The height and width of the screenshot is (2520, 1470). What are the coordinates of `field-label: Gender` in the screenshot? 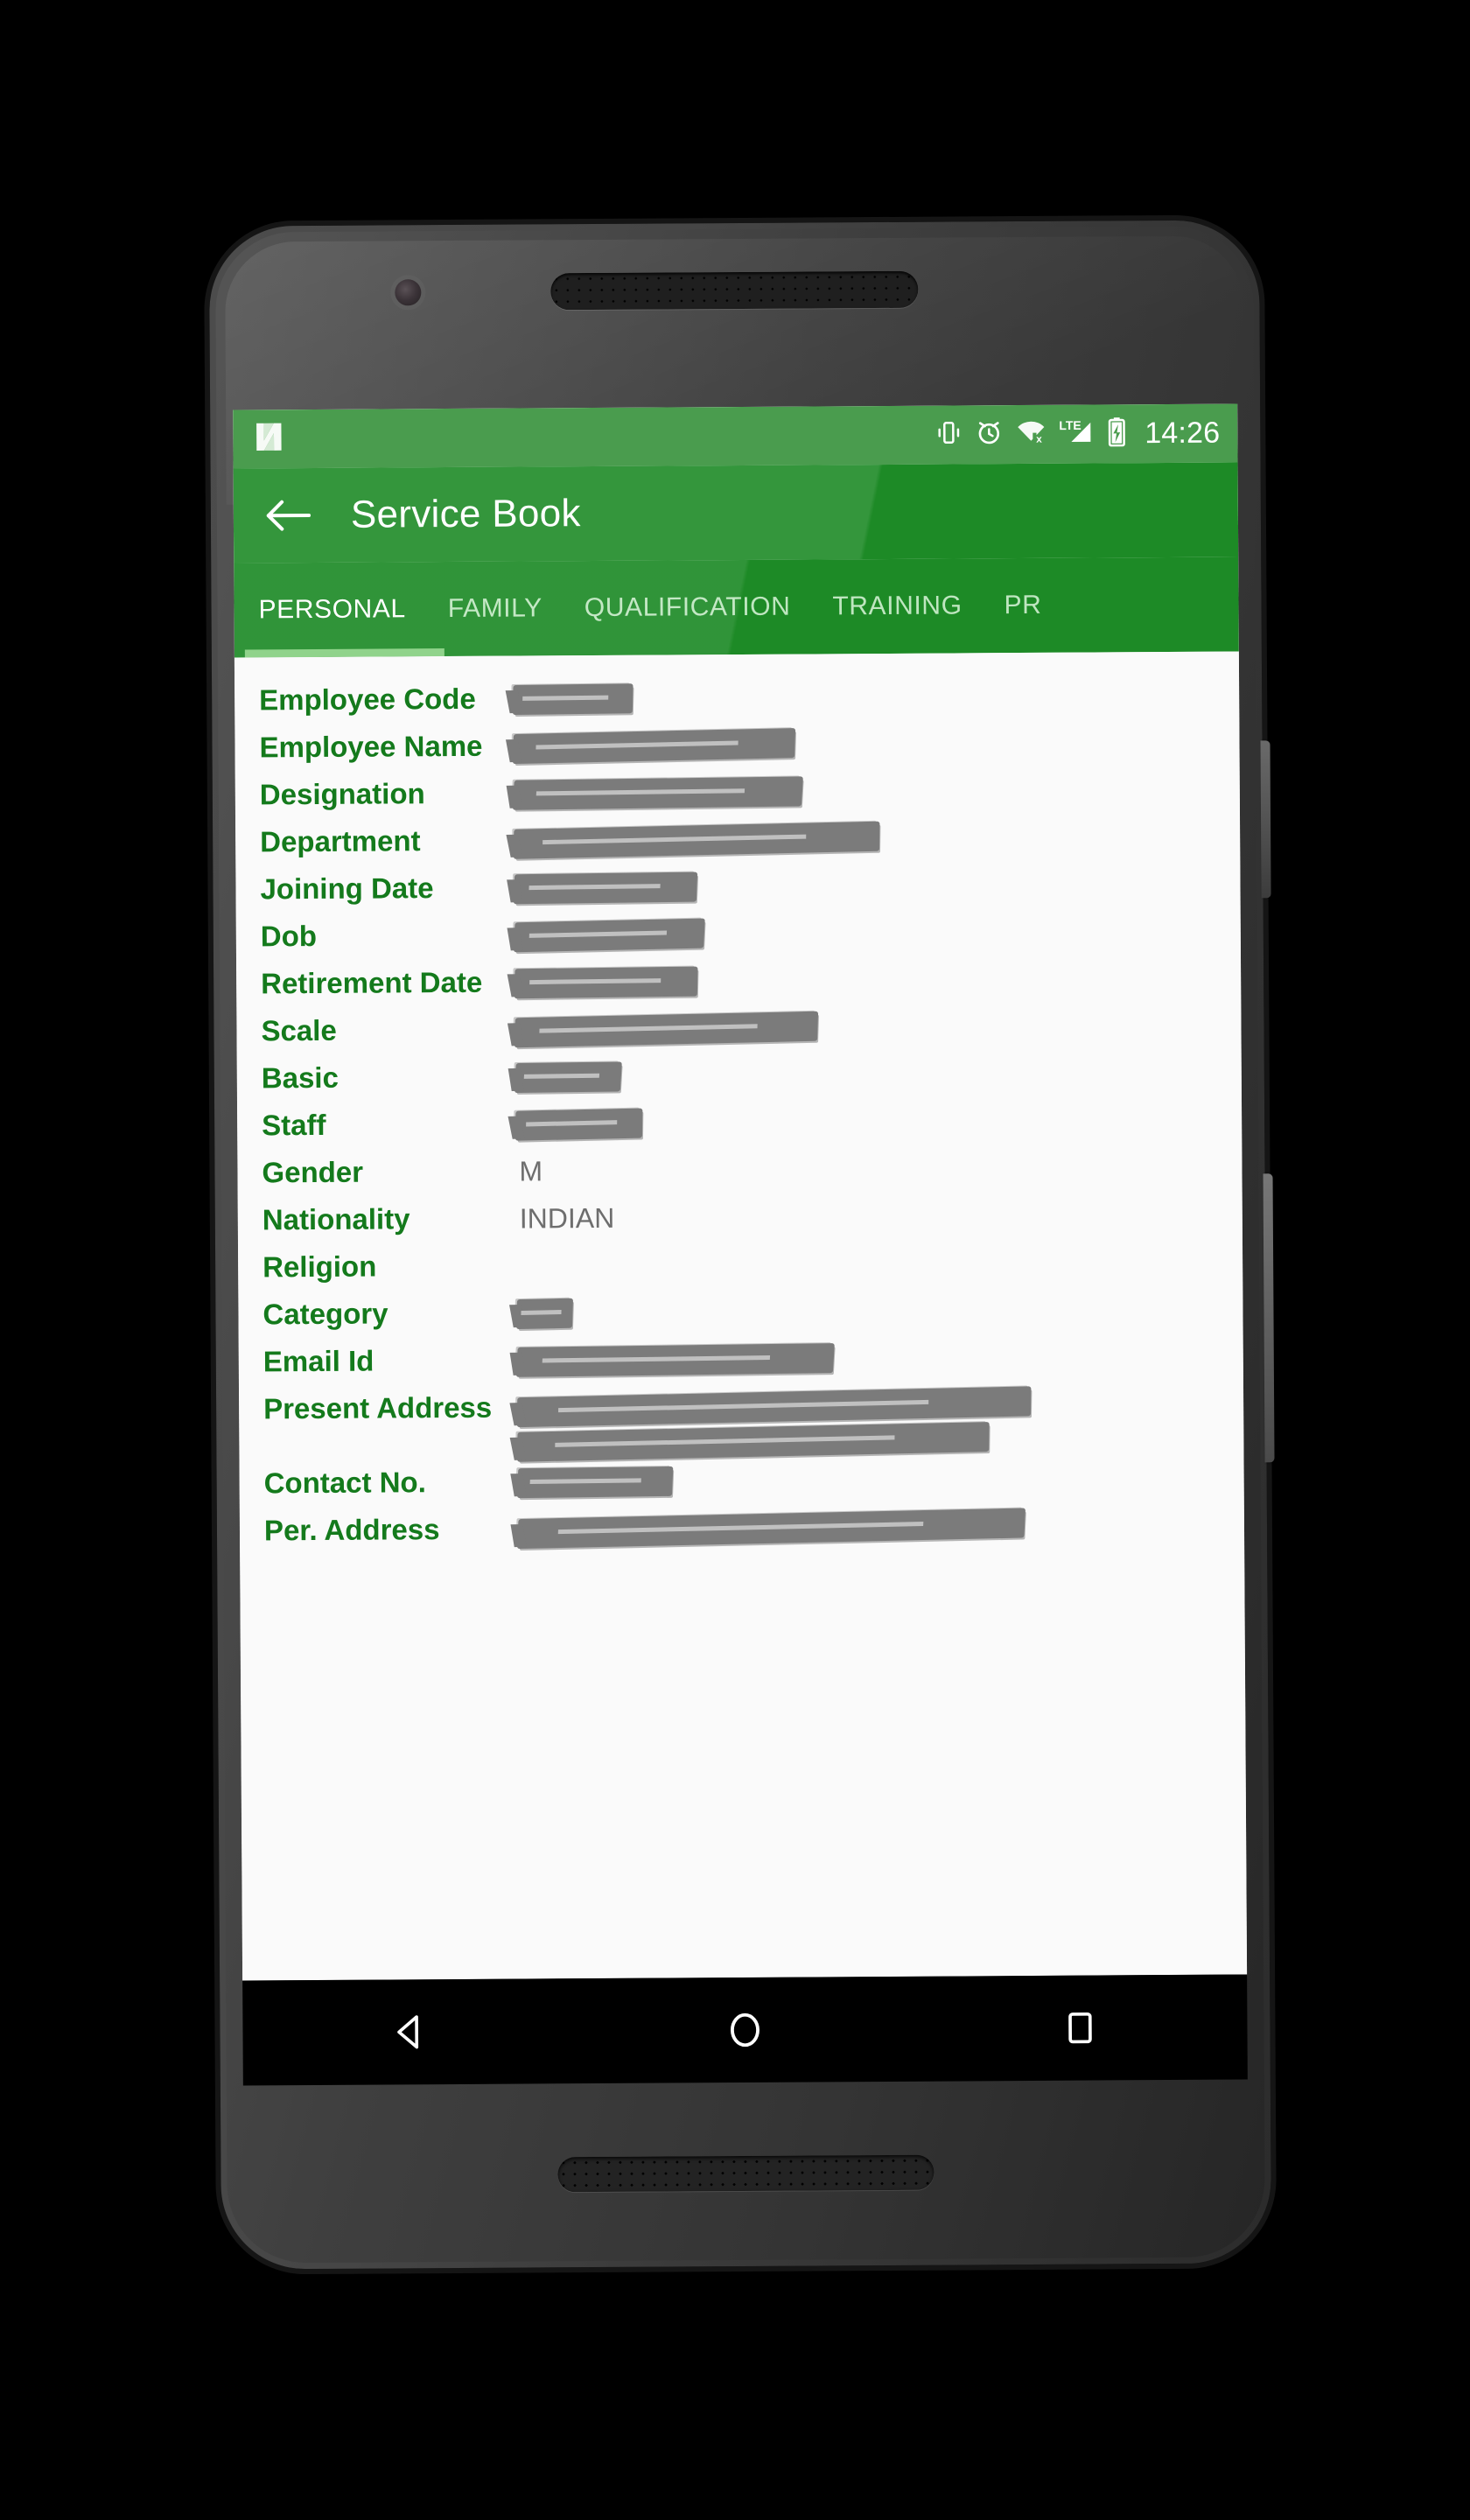 It's located at (313, 1172).